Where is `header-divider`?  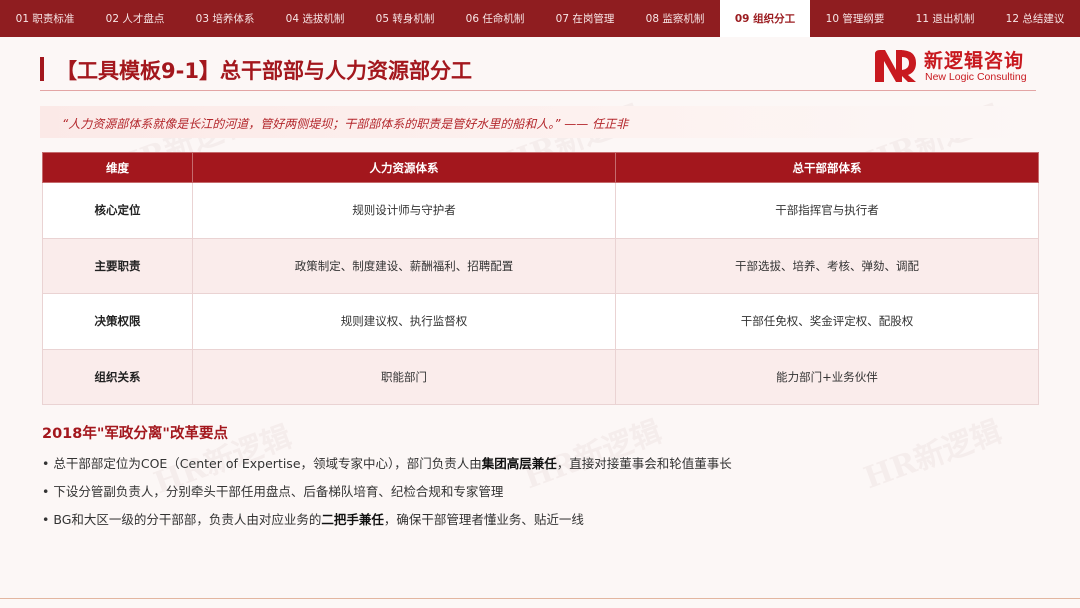
header-divider is located at coordinates (538, 90).